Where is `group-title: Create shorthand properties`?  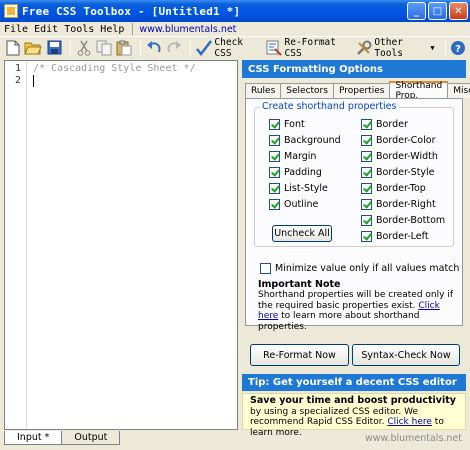 group-title: Create shorthand properties is located at coordinates (329, 106).